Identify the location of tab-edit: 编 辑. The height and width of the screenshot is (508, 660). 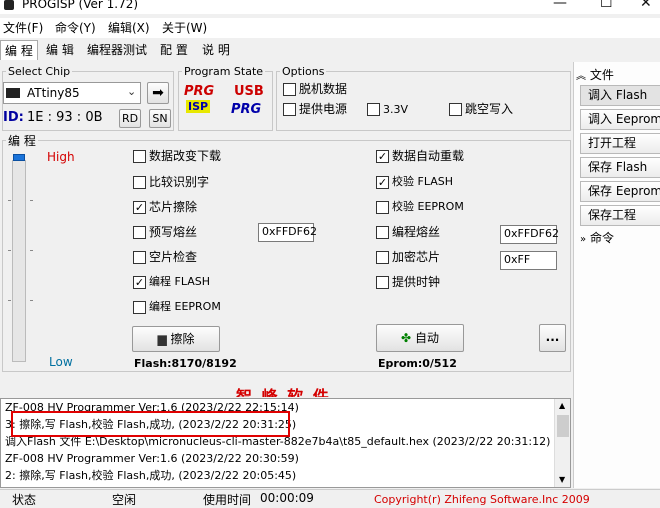
(60, 50).